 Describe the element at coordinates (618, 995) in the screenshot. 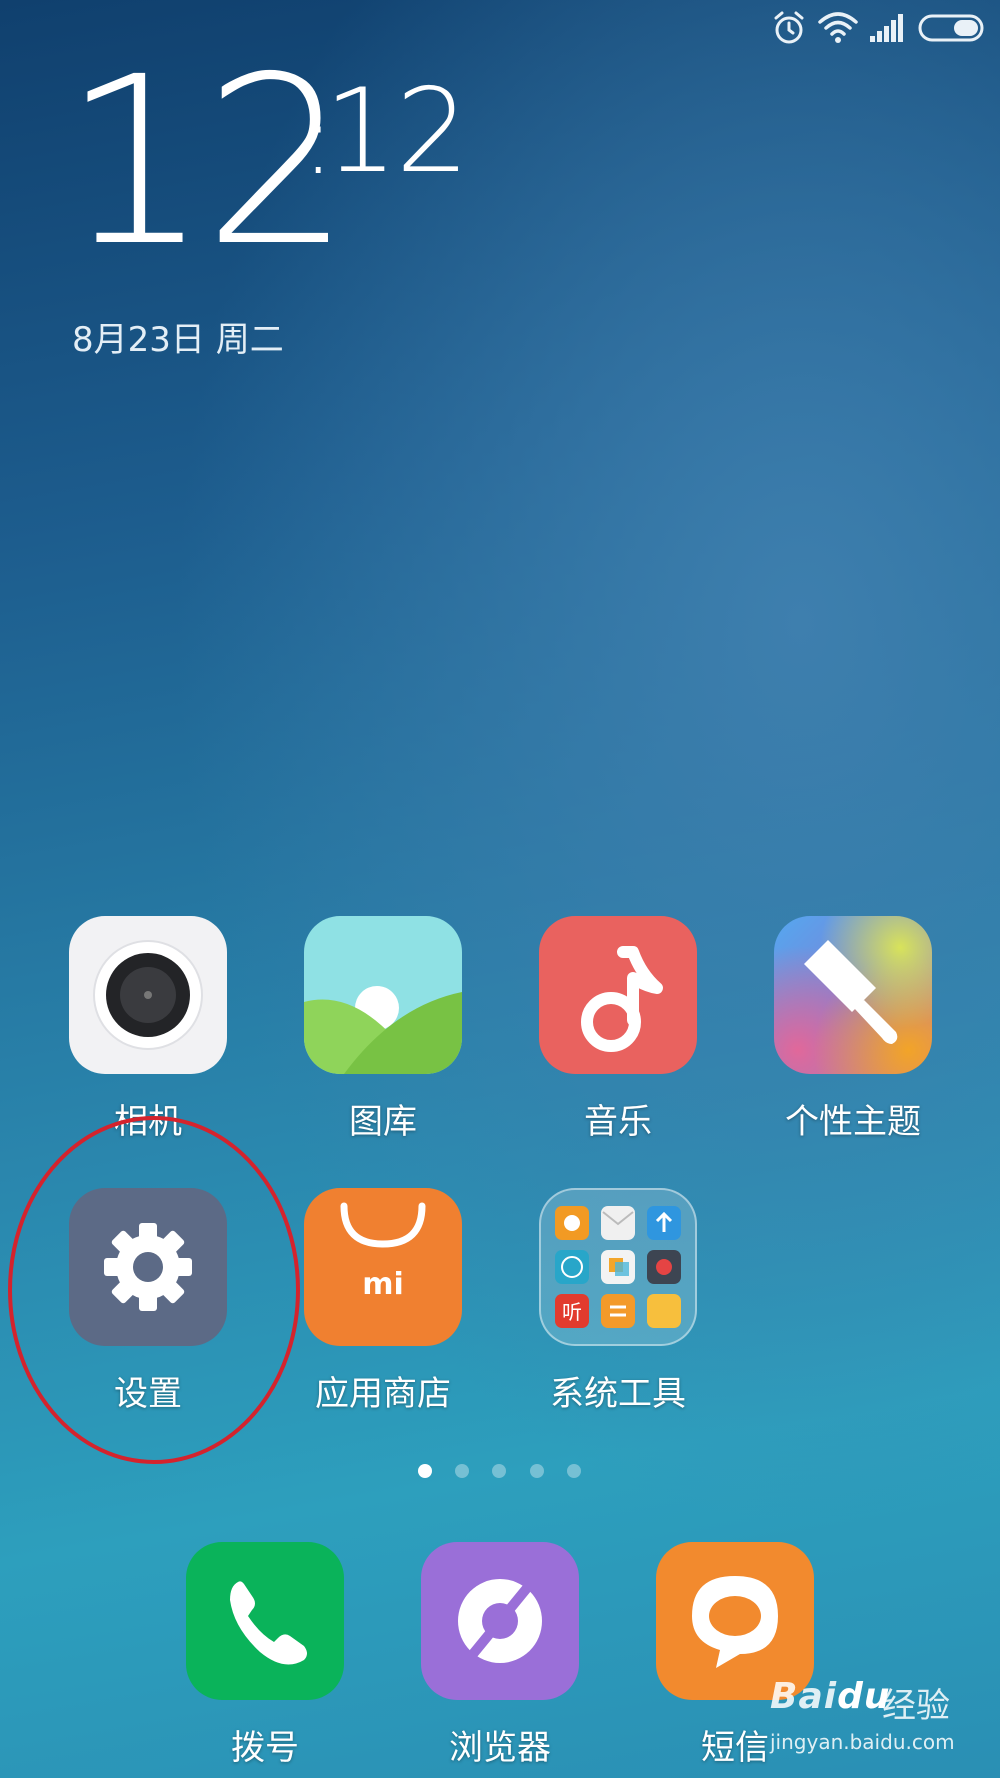

I see `music-note-icon` at that location.